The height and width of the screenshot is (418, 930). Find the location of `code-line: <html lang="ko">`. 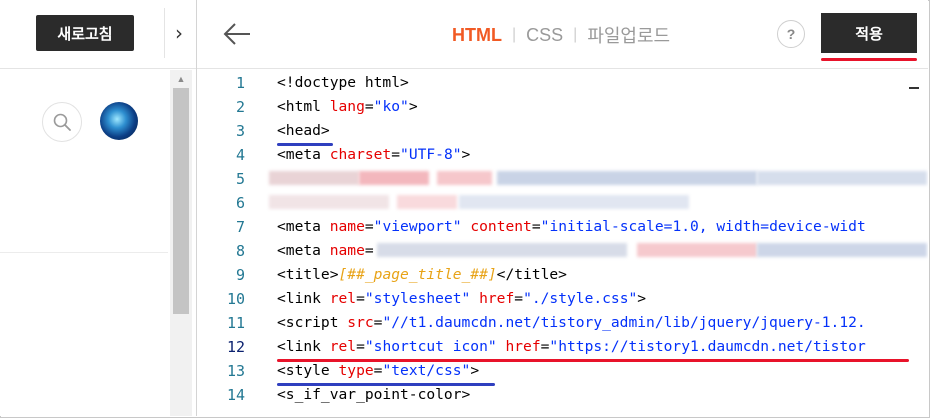

code-line: <html lang="ko"> is located at coordinates (347, 107).